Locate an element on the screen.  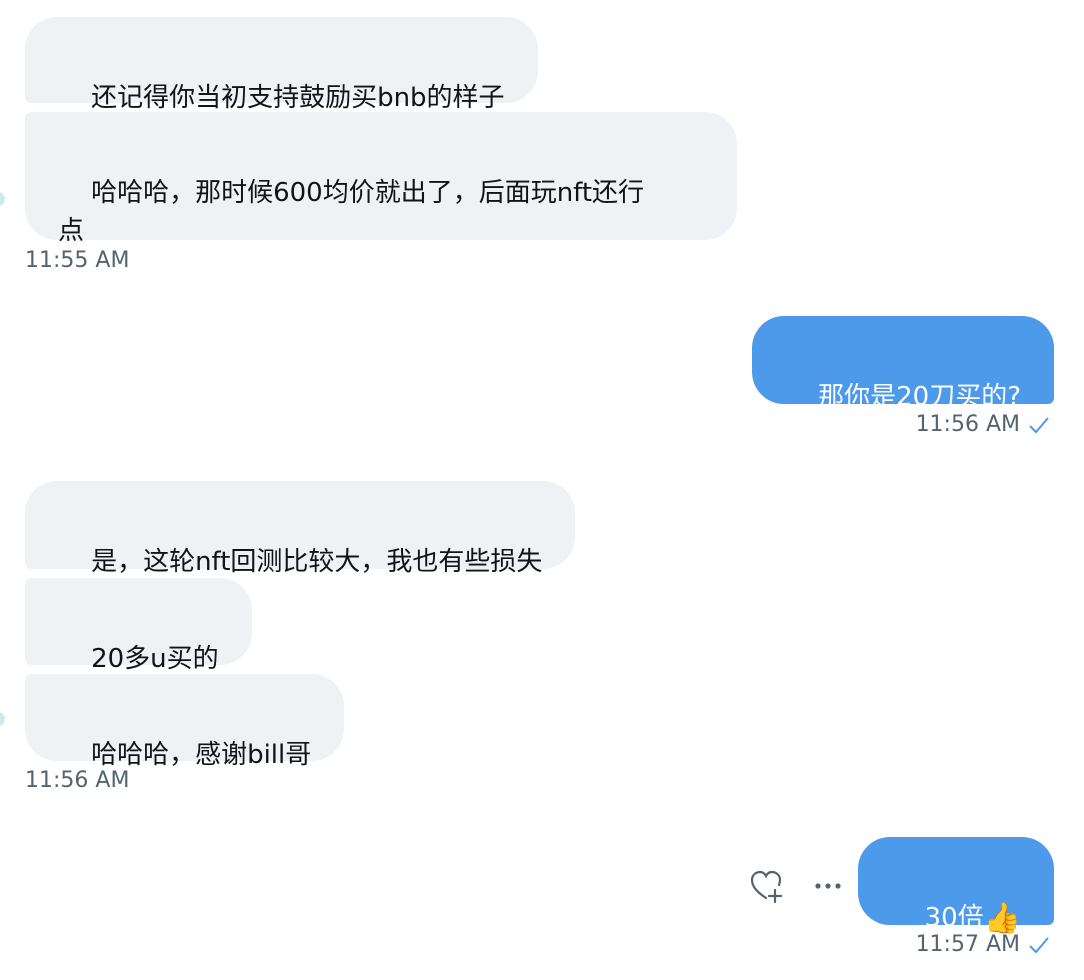
message-text: 那你是20刀买的? is located at coordinates (919, 397).